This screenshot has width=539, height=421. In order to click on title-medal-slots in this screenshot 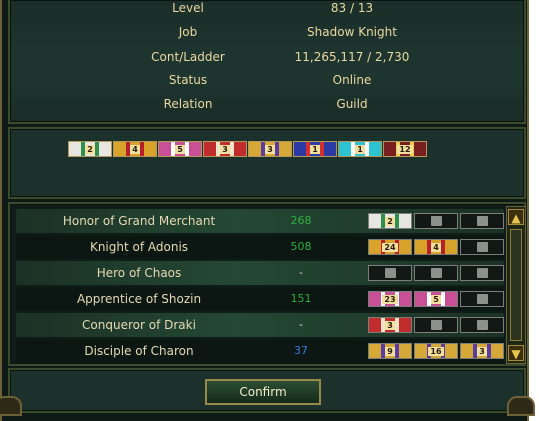, I will do `click(436, 273)`.